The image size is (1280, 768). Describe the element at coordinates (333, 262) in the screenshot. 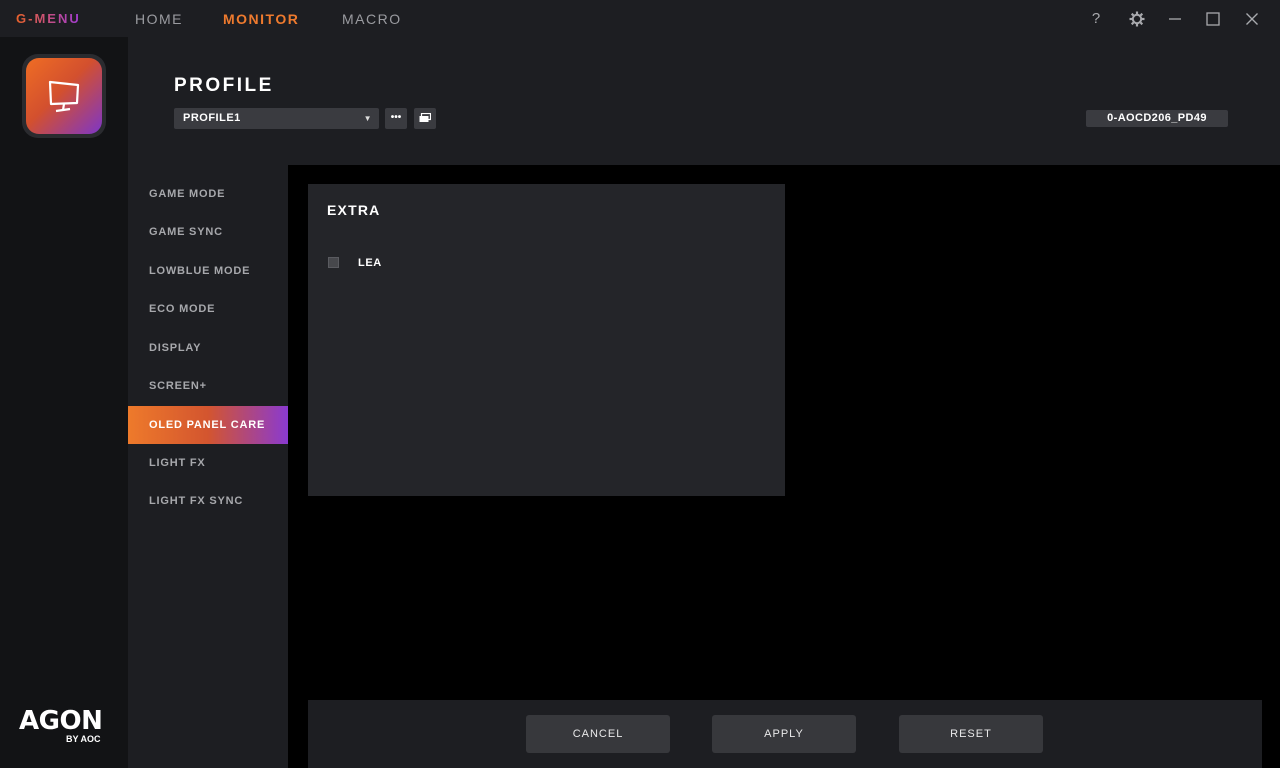

I see `lea-checkbox` at that location.